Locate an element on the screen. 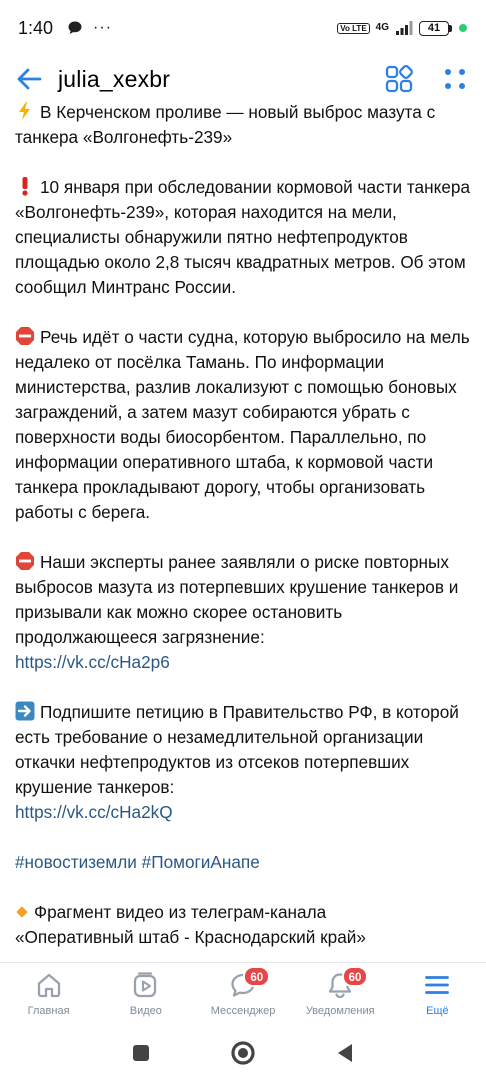 The image size is (486, 1080). square-icon is located at coordinates (141, 1053).